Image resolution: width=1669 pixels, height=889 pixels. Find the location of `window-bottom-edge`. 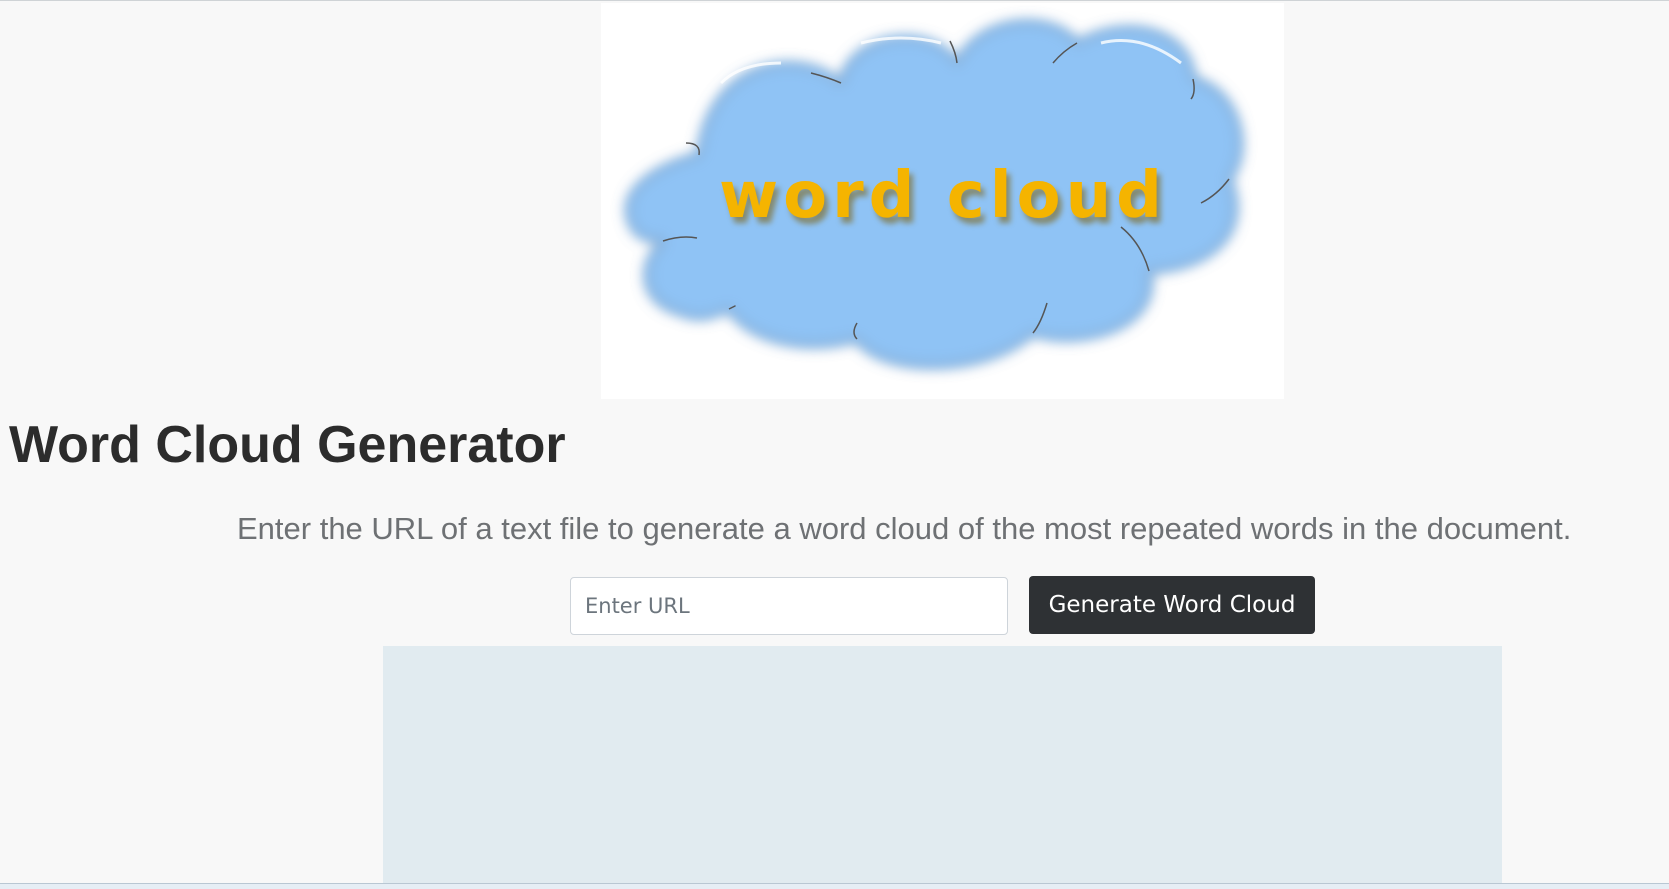

window-bottom-edge is located at coordinates (834, 886).